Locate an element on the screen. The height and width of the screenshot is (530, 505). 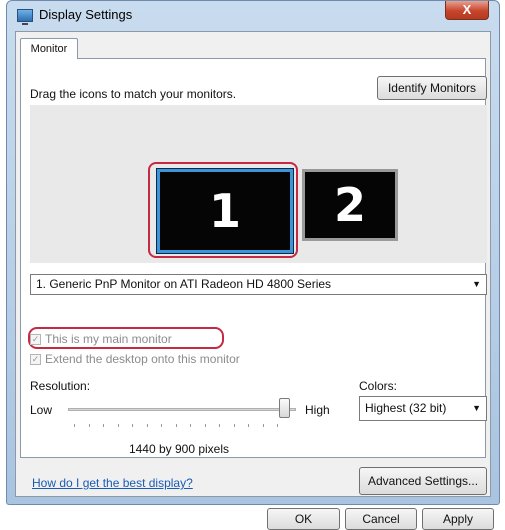
main-monitor-checkbox-row: ✓ This is my main monitor is located at coordinates (101, 339).